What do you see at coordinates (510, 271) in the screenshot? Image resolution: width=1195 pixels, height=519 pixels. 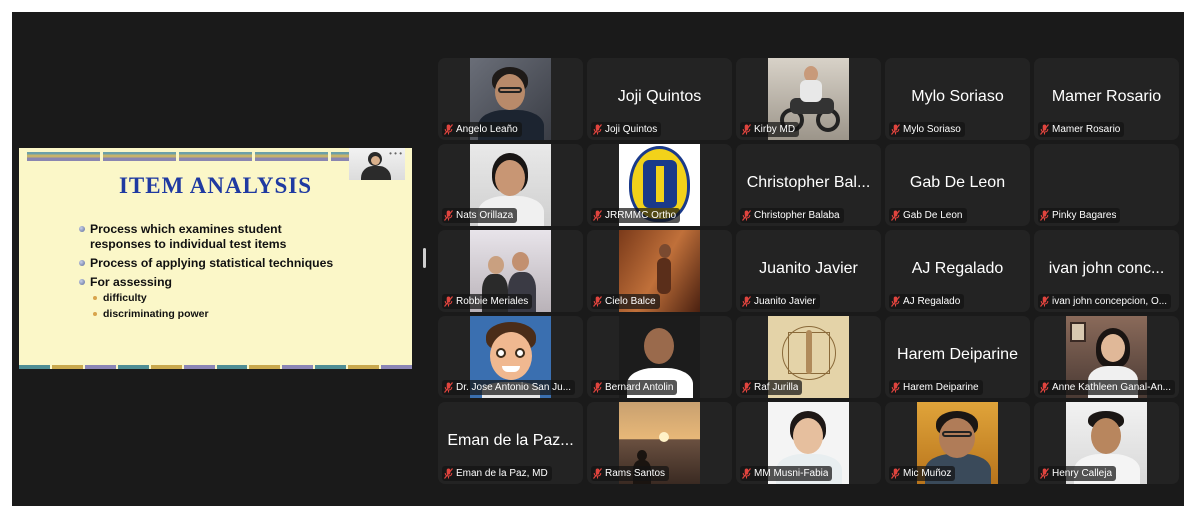 I see `participant-tile: Robbie Meriales` at bounding box center [510, 271].